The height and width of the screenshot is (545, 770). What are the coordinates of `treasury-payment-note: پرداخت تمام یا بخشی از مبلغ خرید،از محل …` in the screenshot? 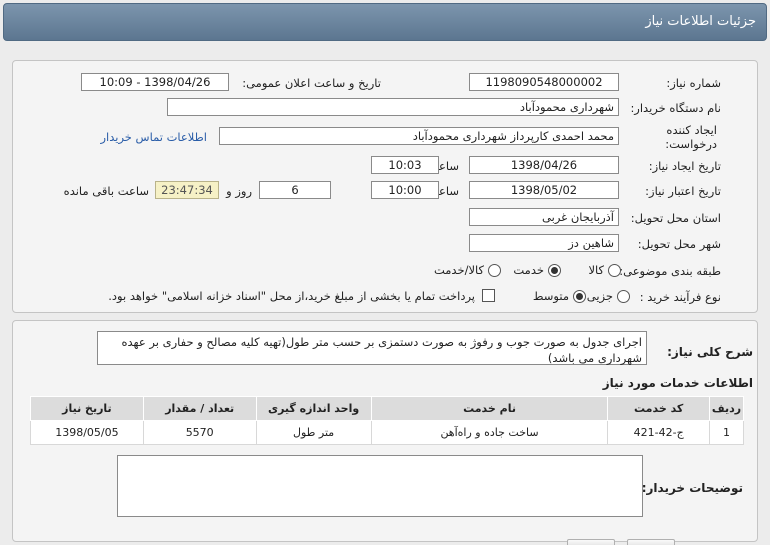 It's located at (291, 296).